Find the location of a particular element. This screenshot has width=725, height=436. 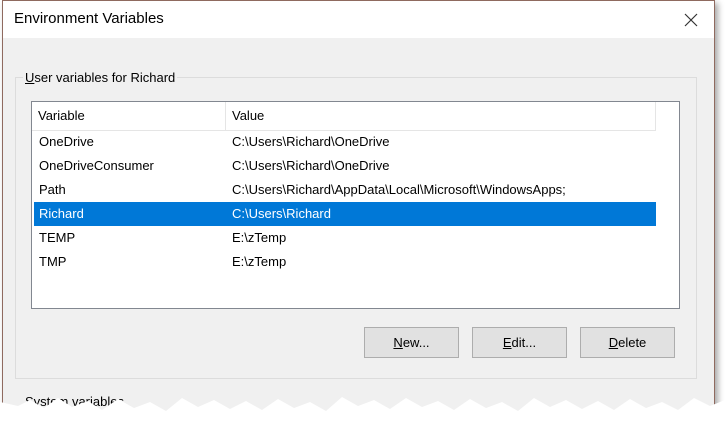

variable-name: TEMP is located at coordinates (57, 237).